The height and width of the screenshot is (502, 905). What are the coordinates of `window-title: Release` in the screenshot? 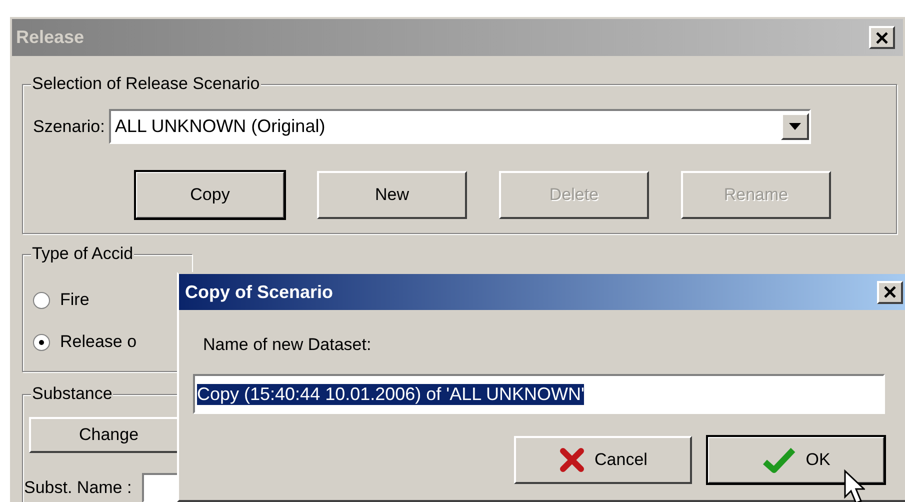 It's located at (50, 37).